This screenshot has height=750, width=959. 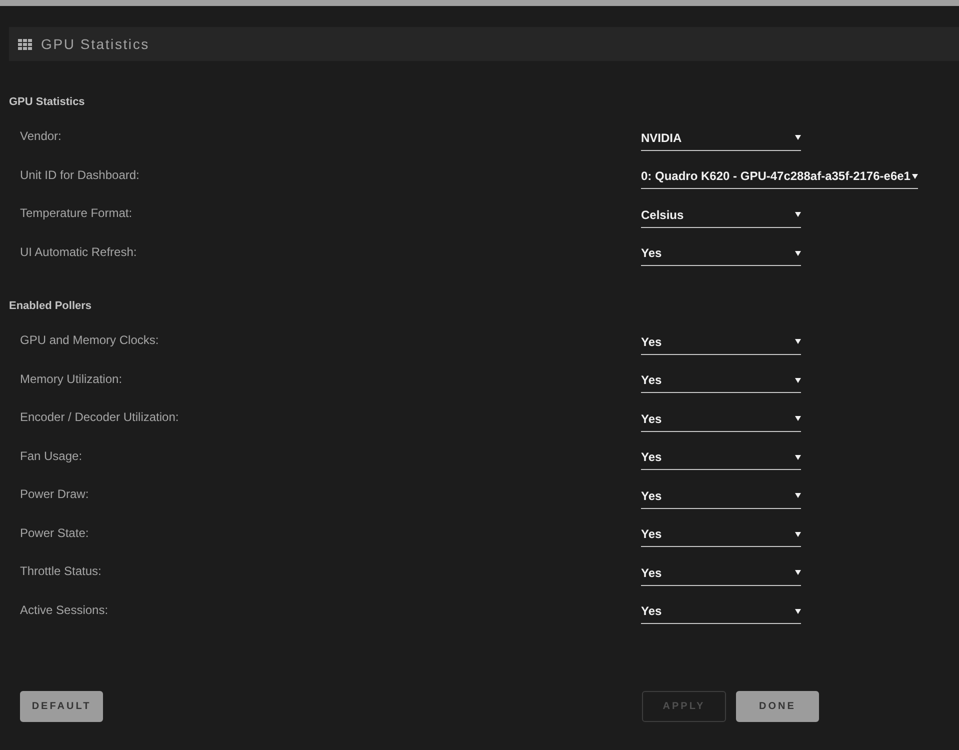 I want to click on section-title: GPU Statistics, so click(x=47, y=102).